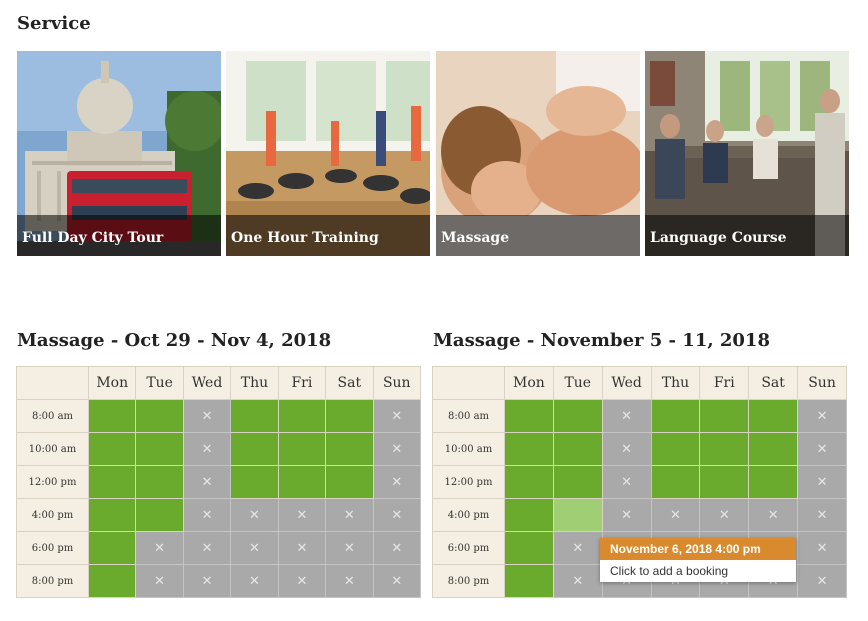 This screenshot has height=621, width=868. I want to click on service-tile-language-course: Language Course, so click(747, 153).